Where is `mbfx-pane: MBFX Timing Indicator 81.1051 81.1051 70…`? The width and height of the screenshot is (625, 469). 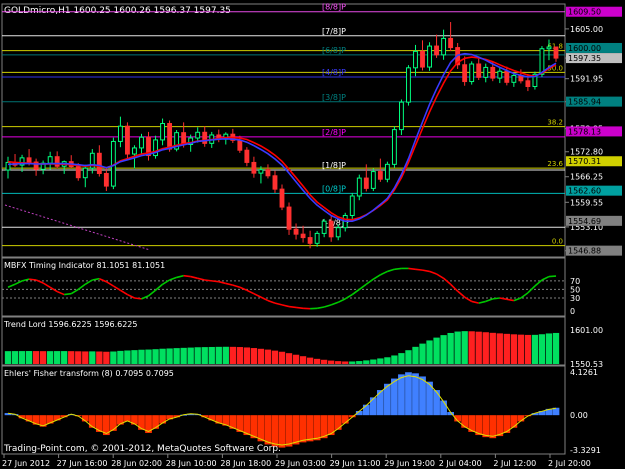
mbfx-pane: MBFX Timing Indicator 81.1051 81.1051 70… is located at coordinates (290, 287).